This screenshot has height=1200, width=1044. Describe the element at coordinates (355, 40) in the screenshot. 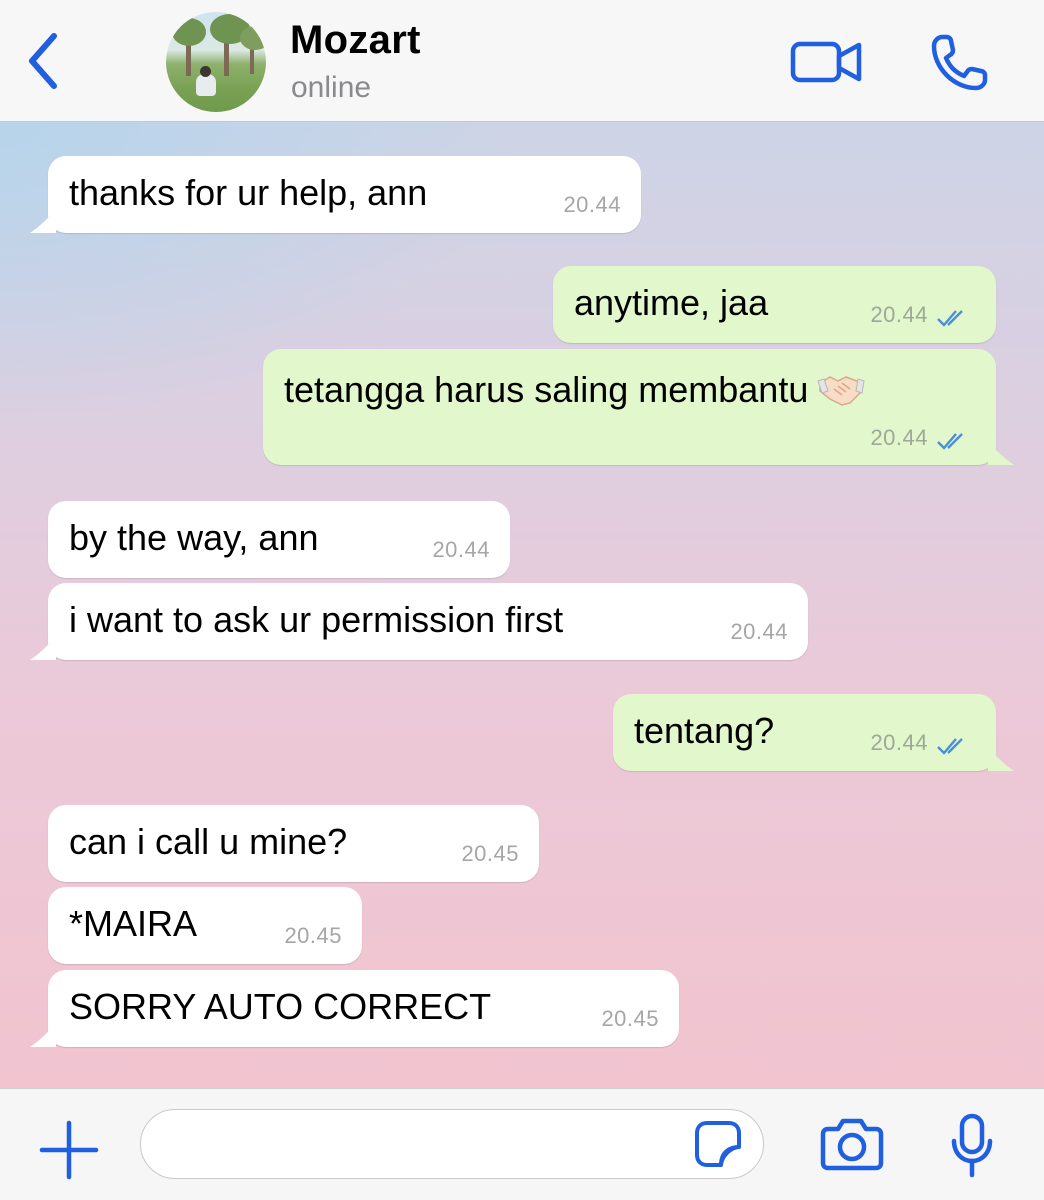

I see `contact-name: Mozart` at that location.